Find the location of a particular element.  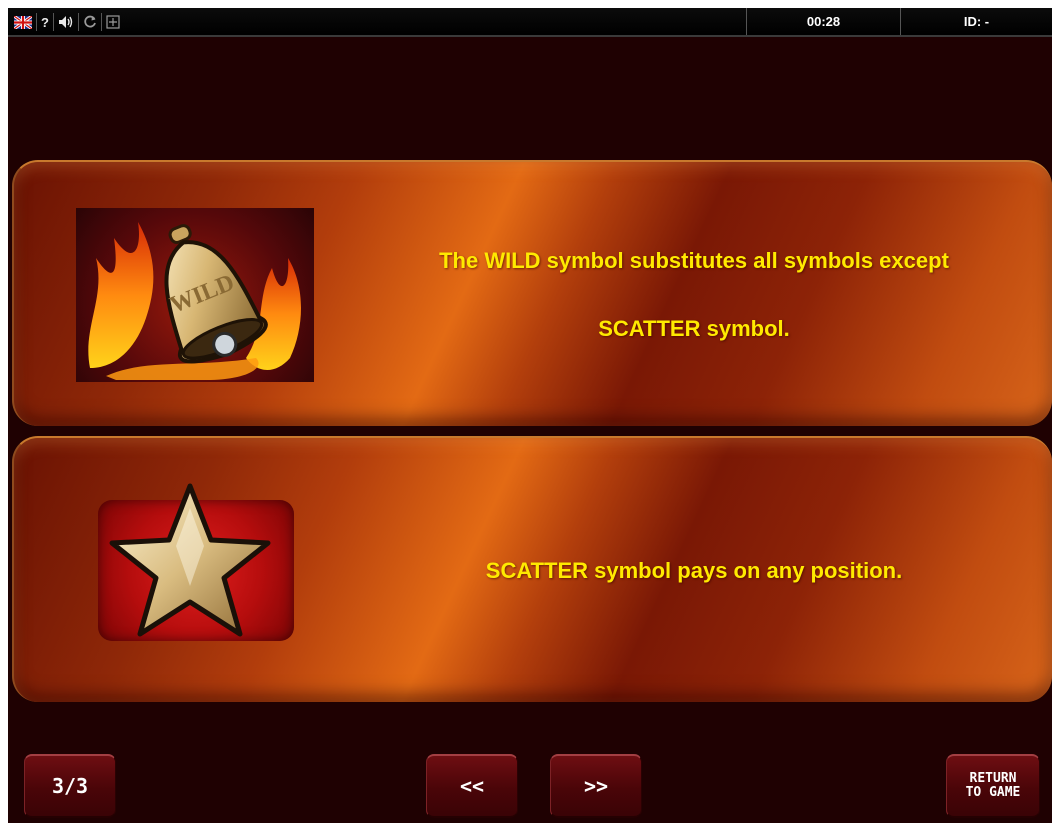

top-status-bar: ? 00:28 ID: - is located at coordinates (530, 22).